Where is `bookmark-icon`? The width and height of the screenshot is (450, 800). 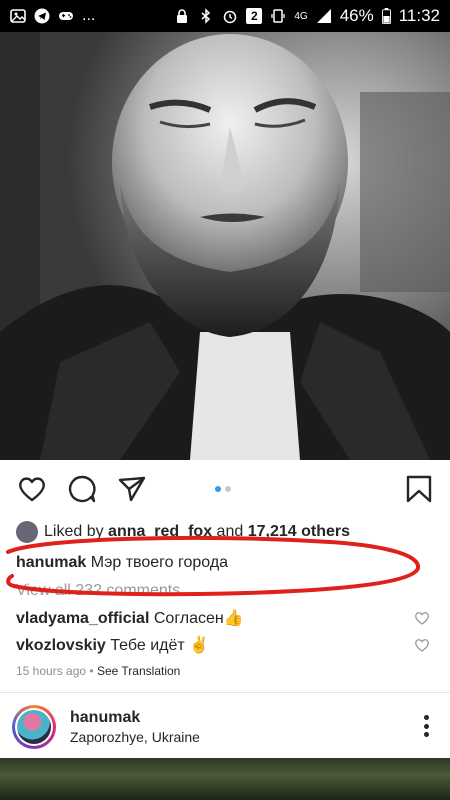
bookmark-icon is located at coordinates (419, 489).